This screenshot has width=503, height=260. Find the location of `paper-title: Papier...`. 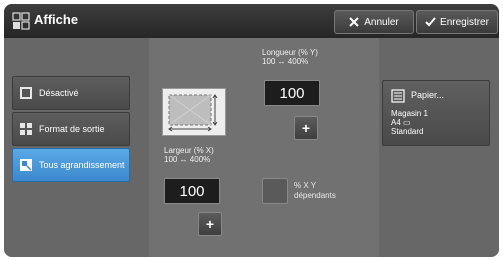

paper-title: Papier... is located at coordinates (428, 95).